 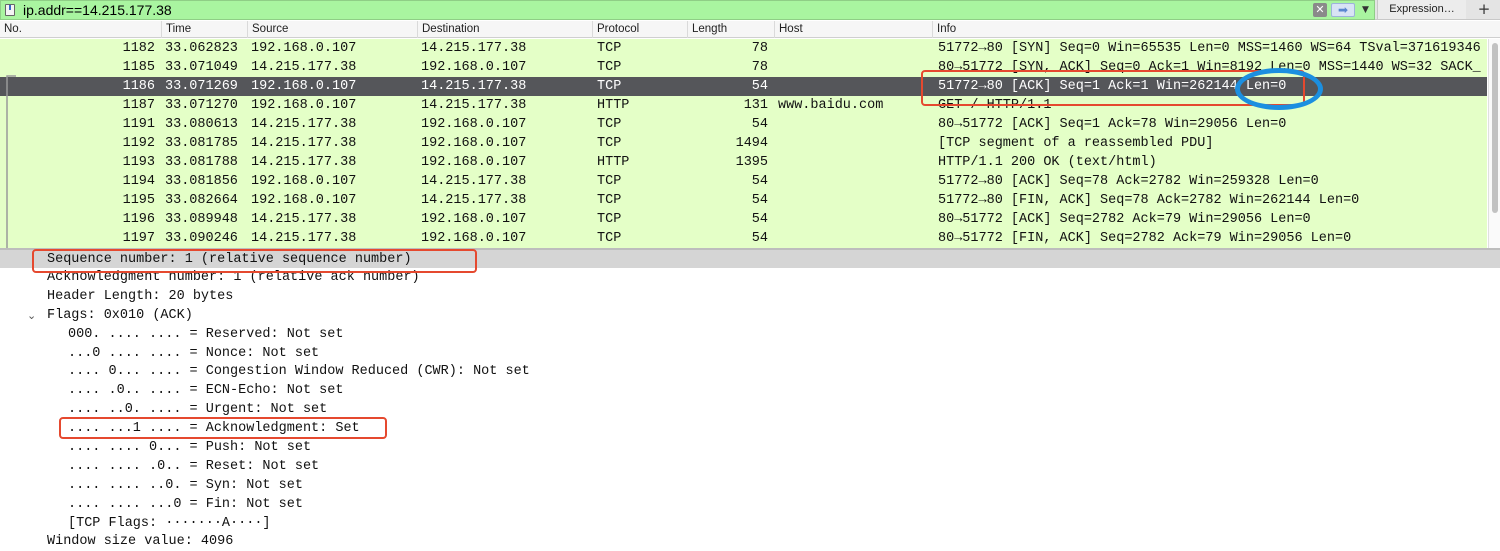 I want to click on packet-no: 1182, so click(x=138, y=48).